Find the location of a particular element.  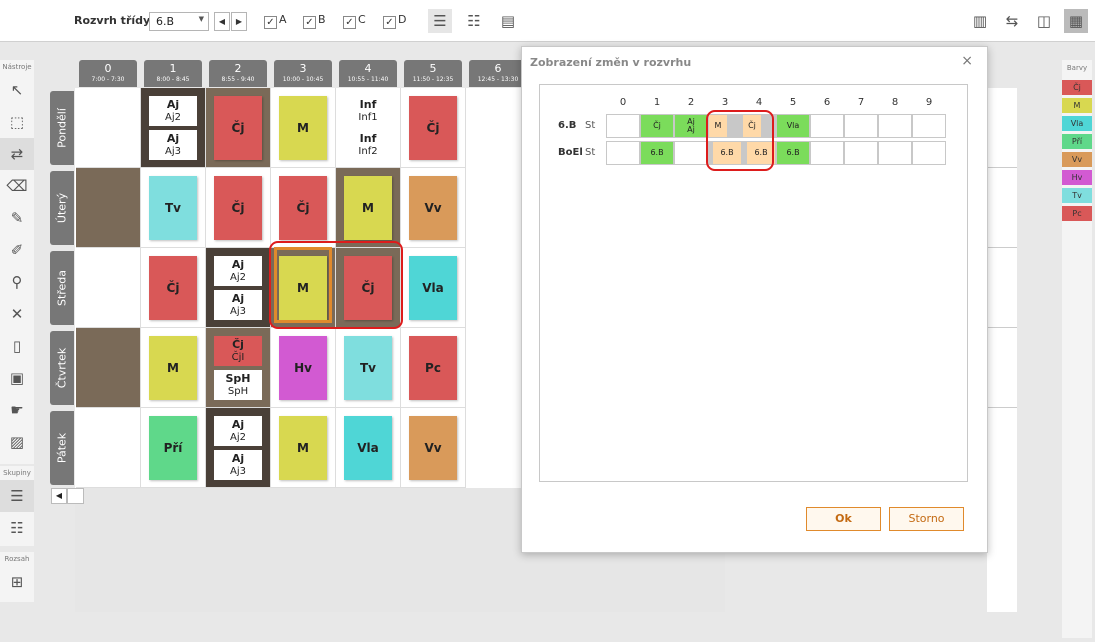

range-caption: Rozsah is located at coordinates (17, 559).